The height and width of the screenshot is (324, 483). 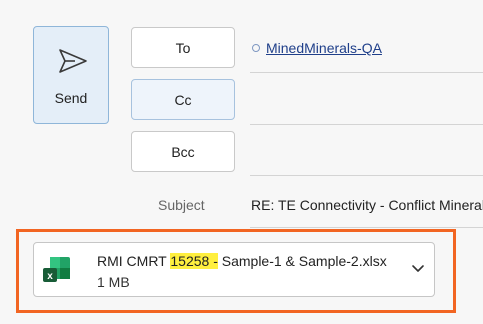 I want to click on send-label: Send, so click(x=71, y=98).